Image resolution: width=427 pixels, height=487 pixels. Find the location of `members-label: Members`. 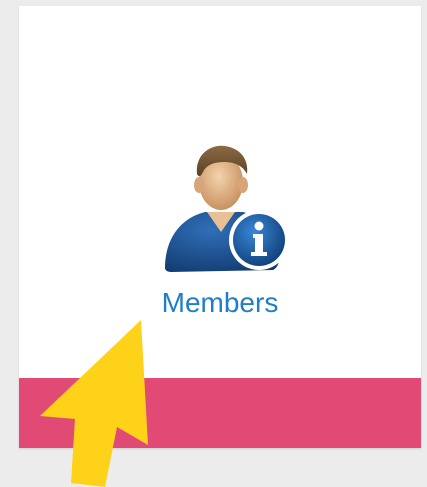

members-label: Members is located at coordinates (220, 302).